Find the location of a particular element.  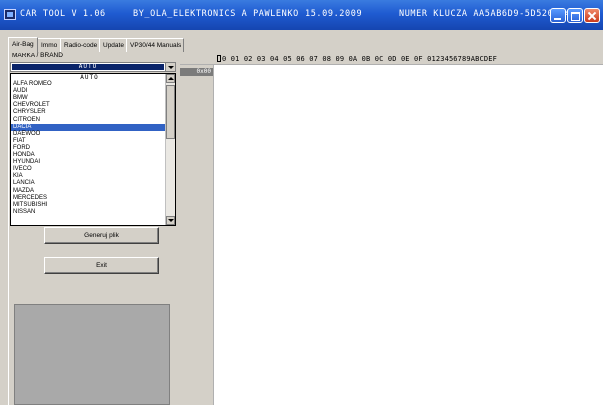

list-item: AUDI is located at coordinates (88, 91).